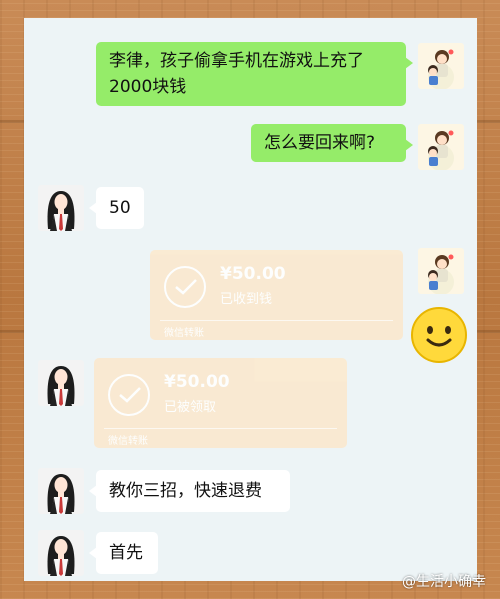  What do you see at coordinates (120, 208) in the screenshot?
I see `message-text: 50` at bounding box center [120, 208].